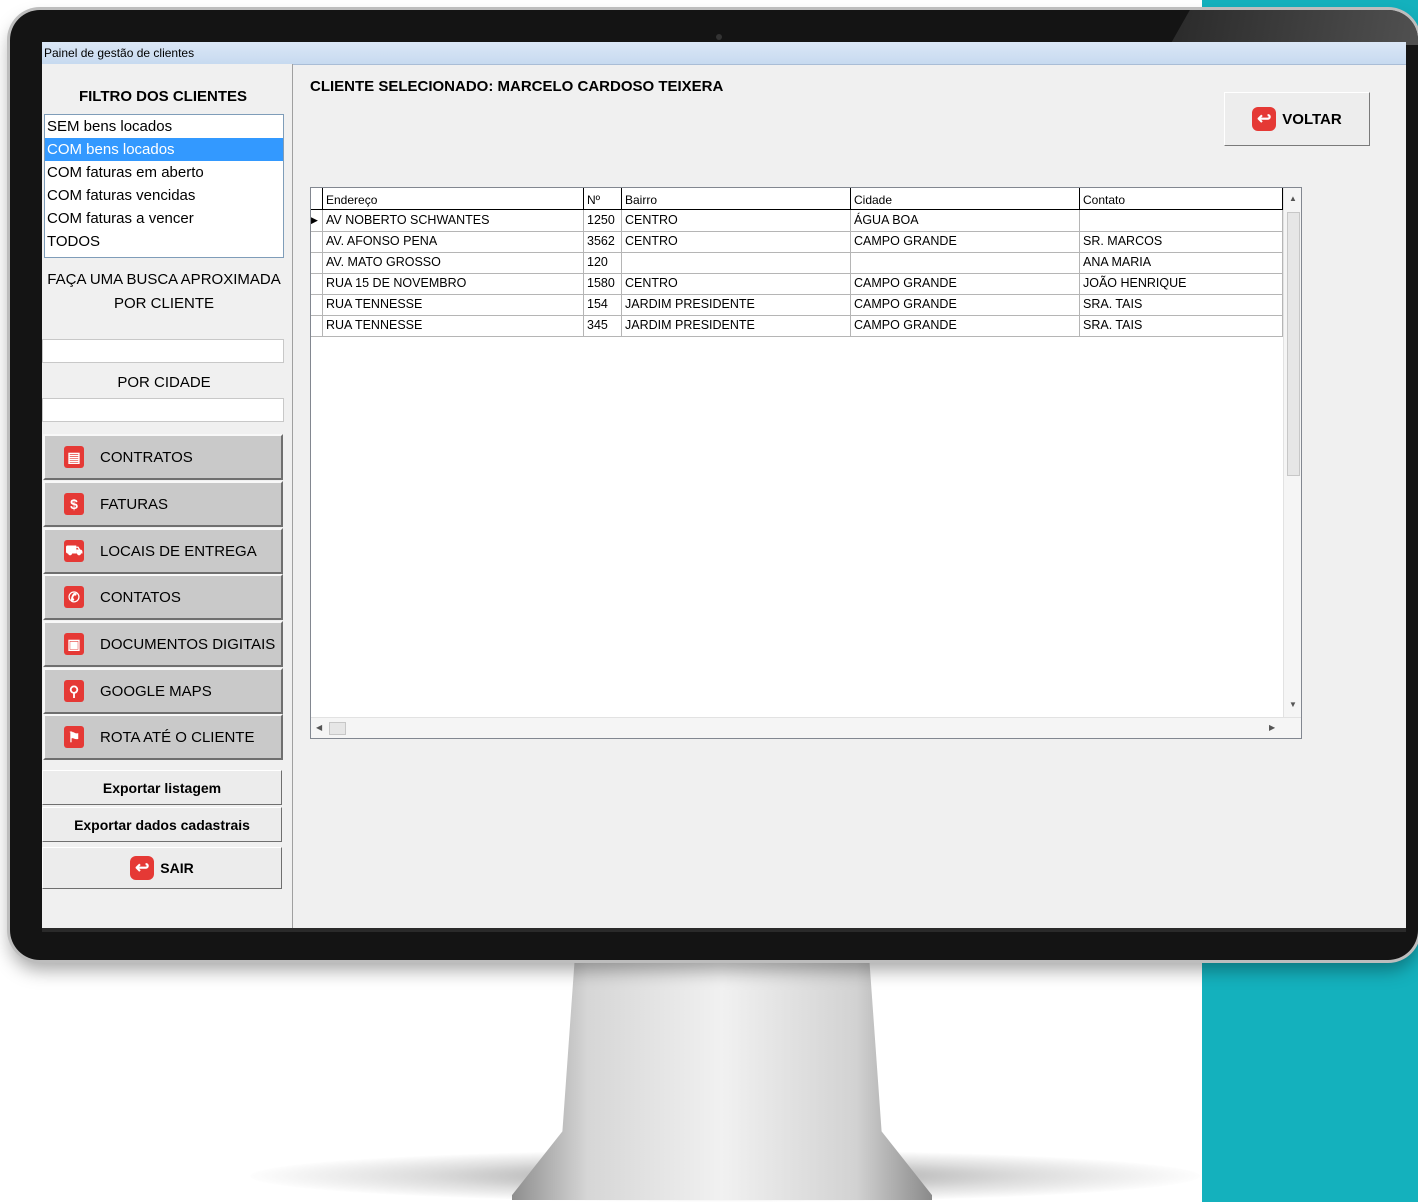 This screenshot has width=1418, height=1202. Describe the element at coordinates (337, 728) in the screenshot. I see `horizontal-scroll-thumb` at that location.